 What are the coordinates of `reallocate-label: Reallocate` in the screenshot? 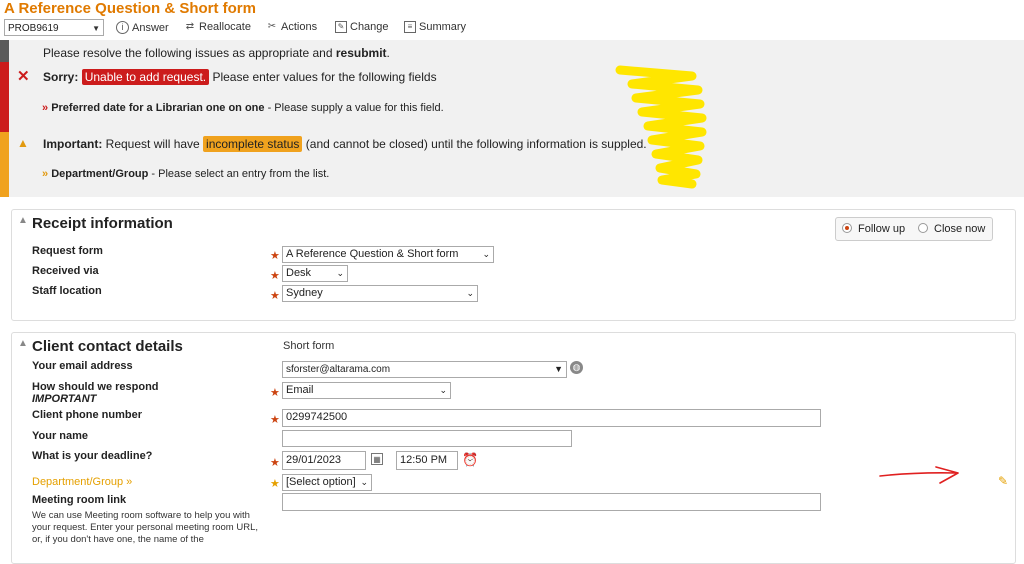 It's located at (225, 27).